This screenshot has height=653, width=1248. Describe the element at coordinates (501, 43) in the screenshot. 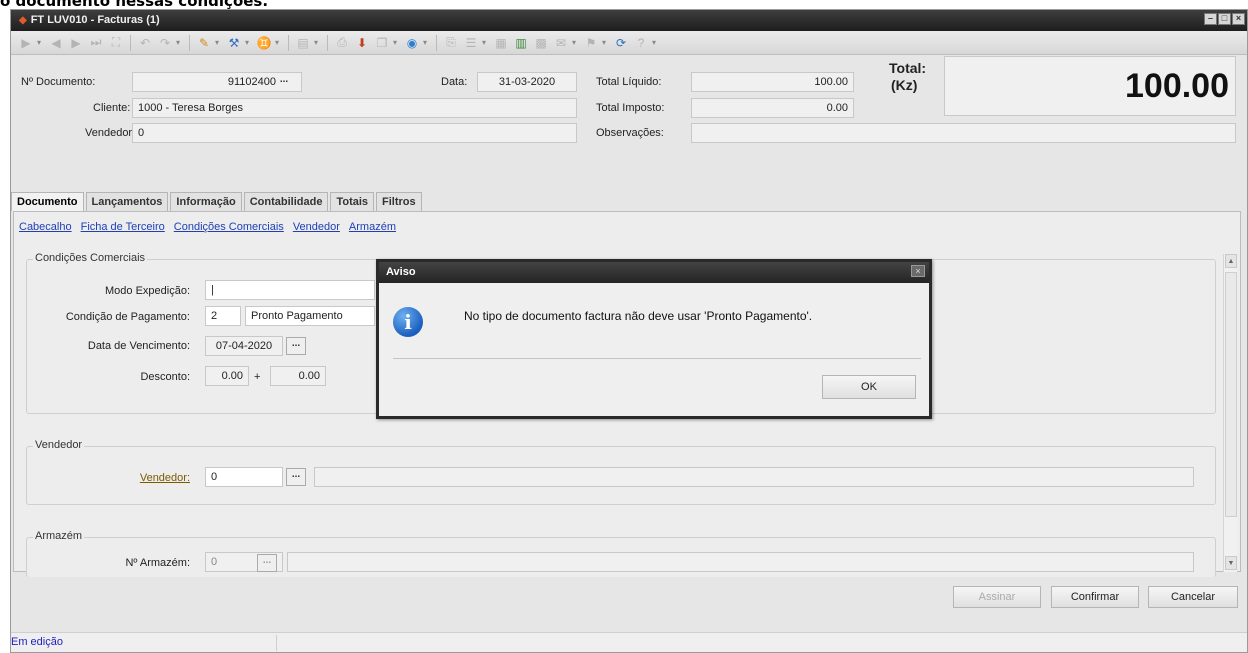

I see `grid-icon: ▦` at that location.